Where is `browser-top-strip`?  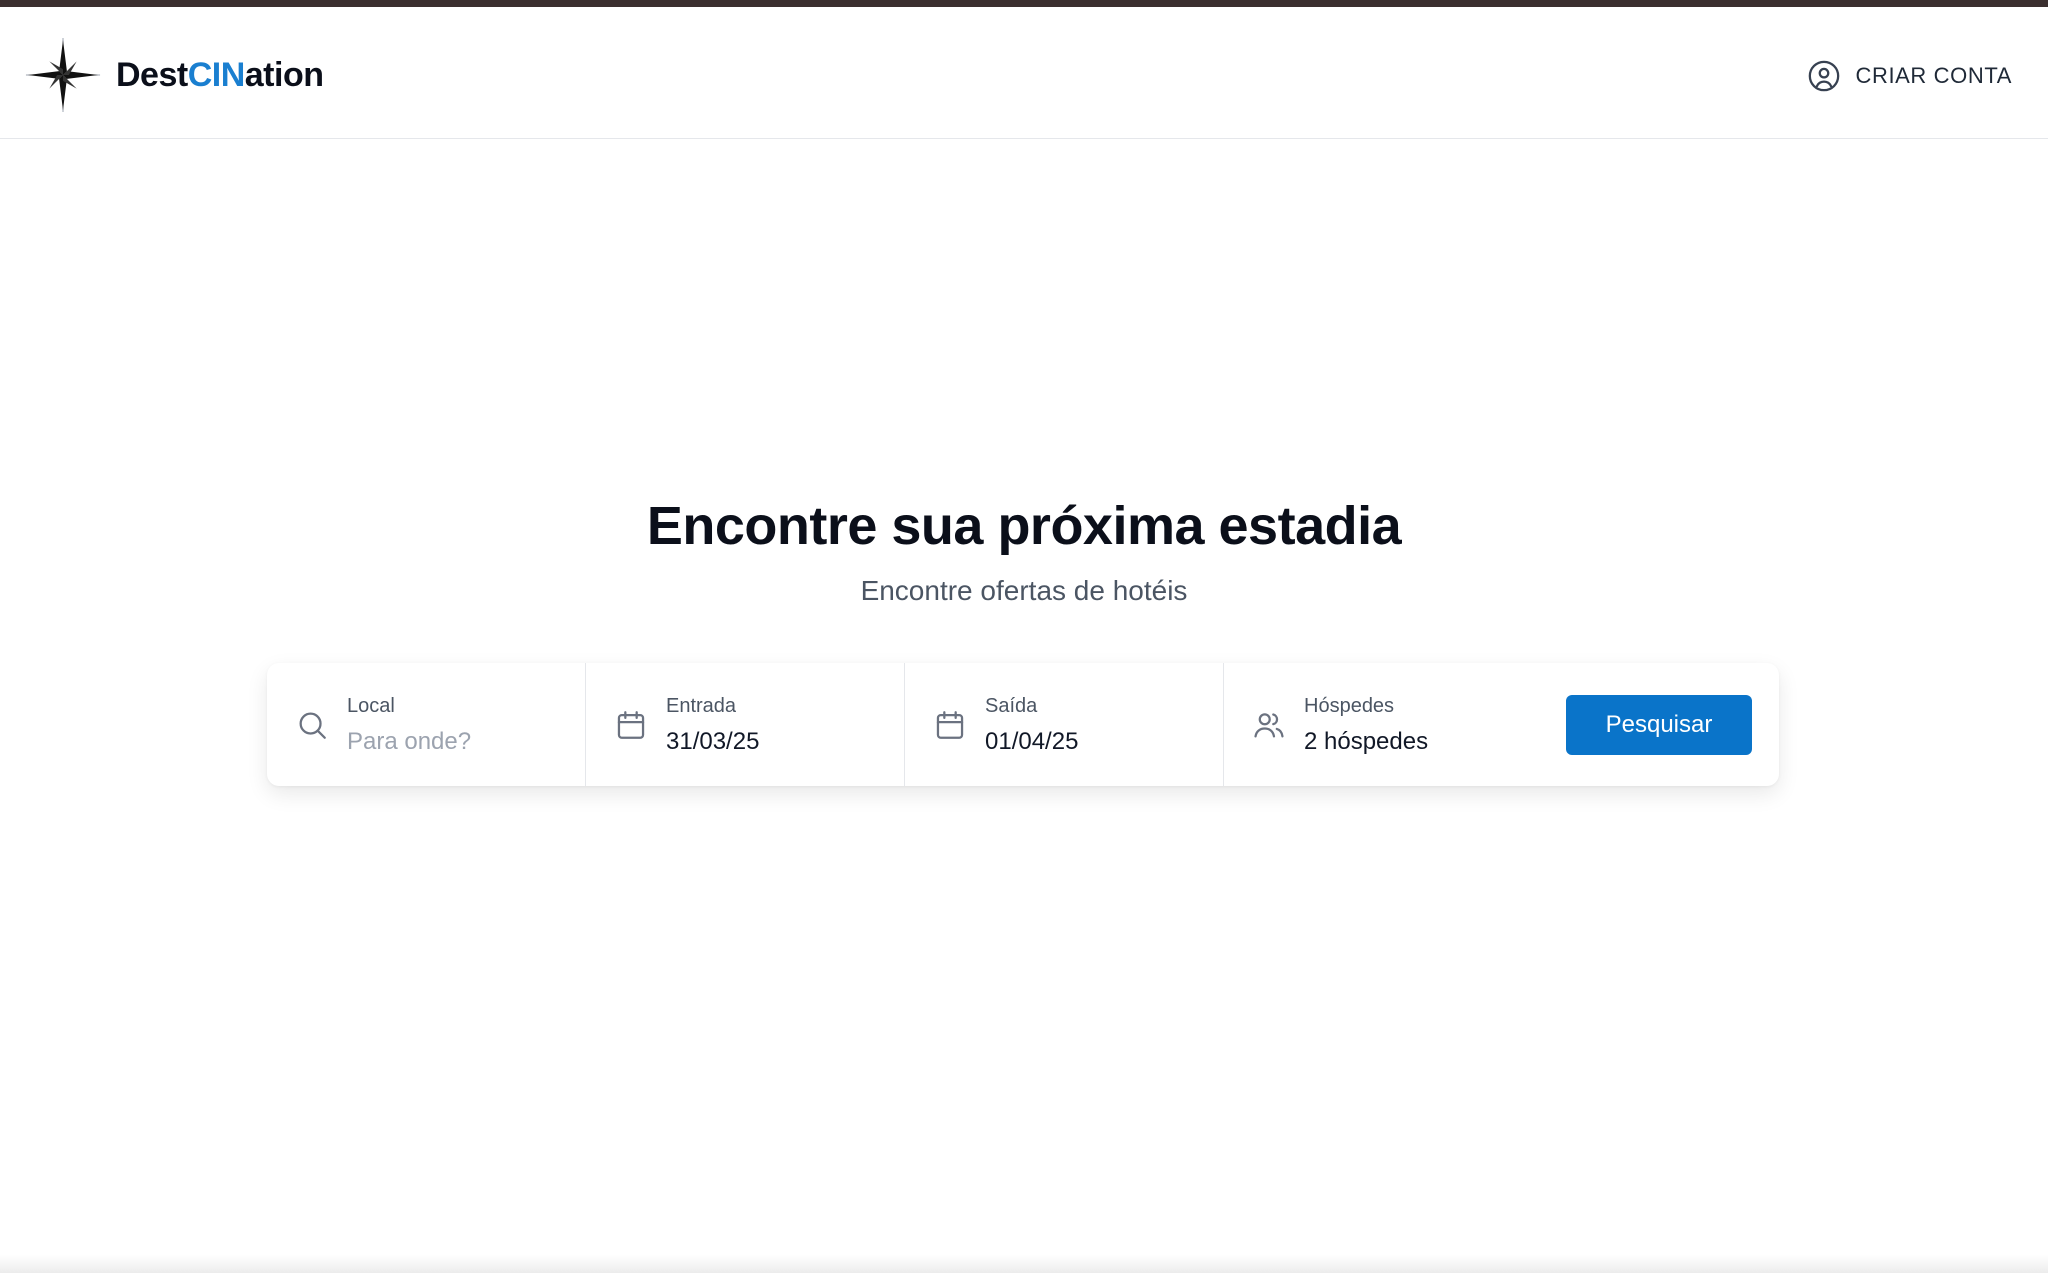 browser-top-strip is located at coordinates (1024, 3).